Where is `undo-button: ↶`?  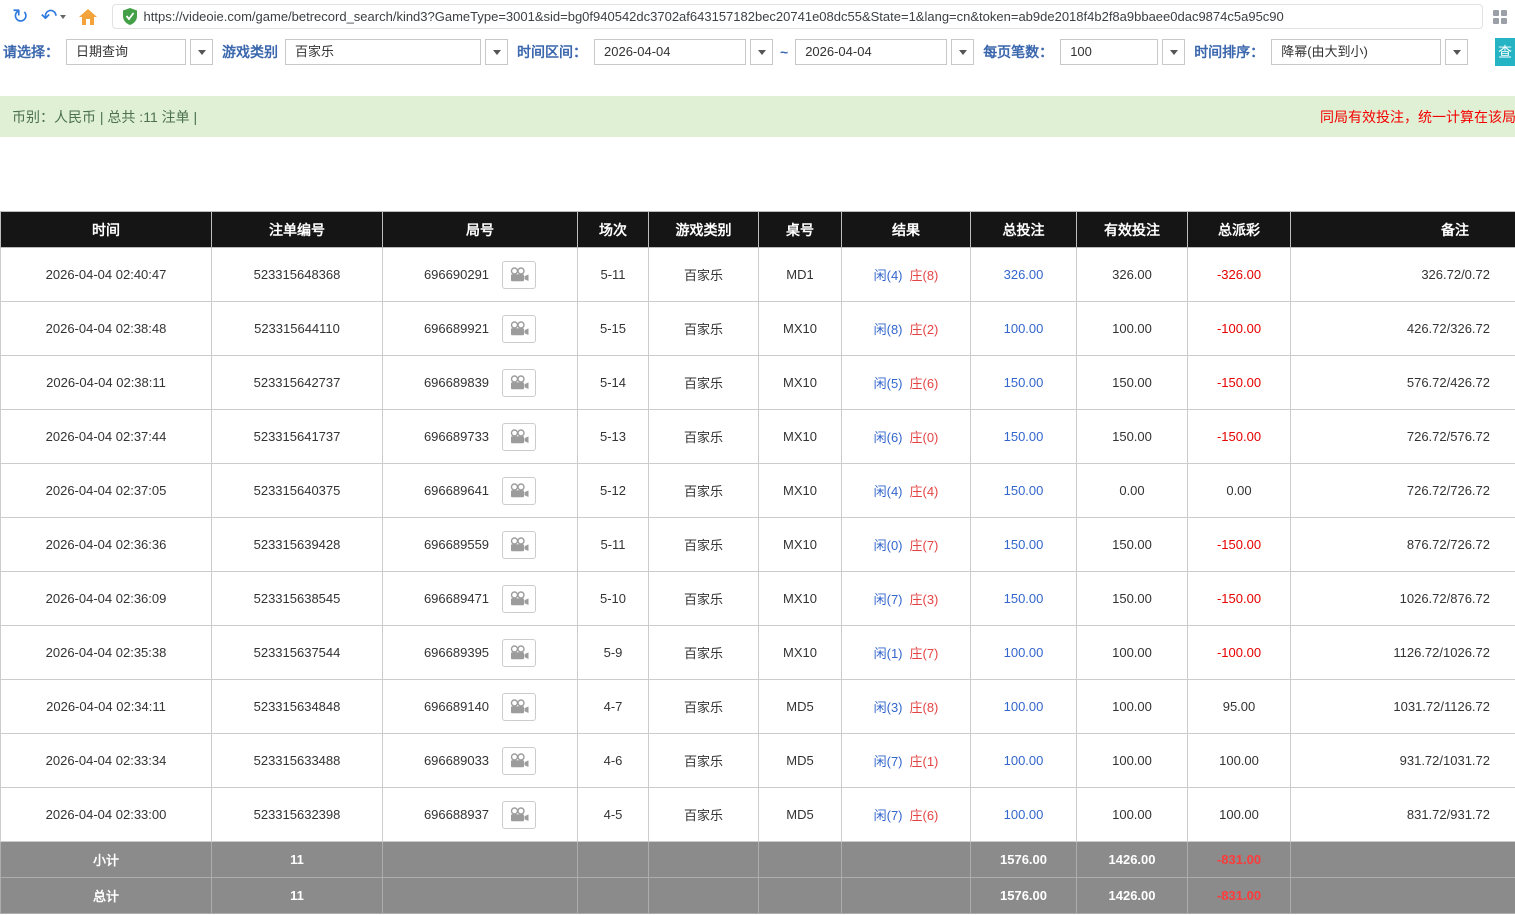 undo-button: ↶ is located at coordinates (53, 17).